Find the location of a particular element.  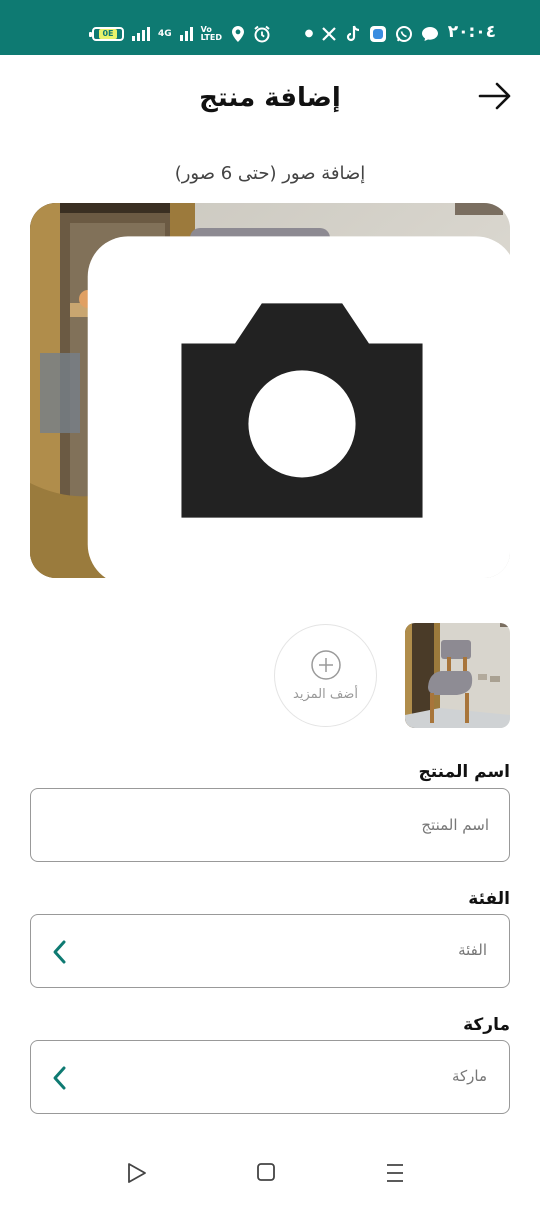

battery-icon: 0E is located at coordinates (106, 34).